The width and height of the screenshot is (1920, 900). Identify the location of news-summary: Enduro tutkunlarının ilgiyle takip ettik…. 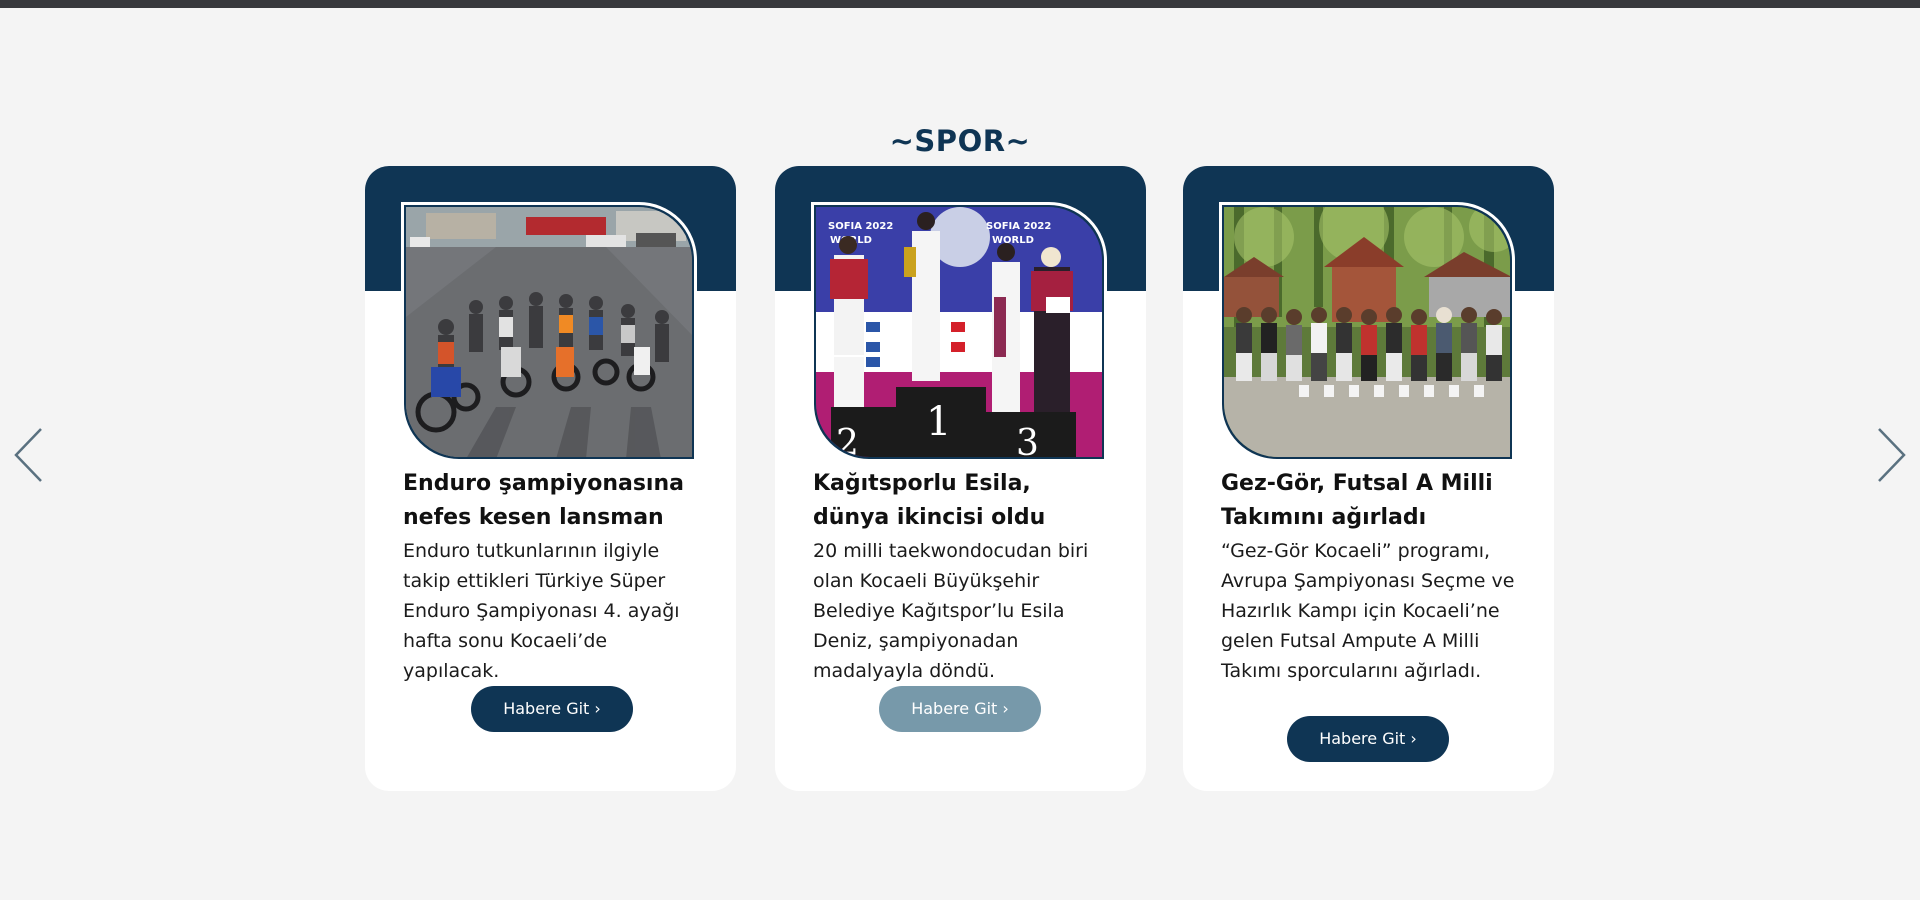
(541, 611).